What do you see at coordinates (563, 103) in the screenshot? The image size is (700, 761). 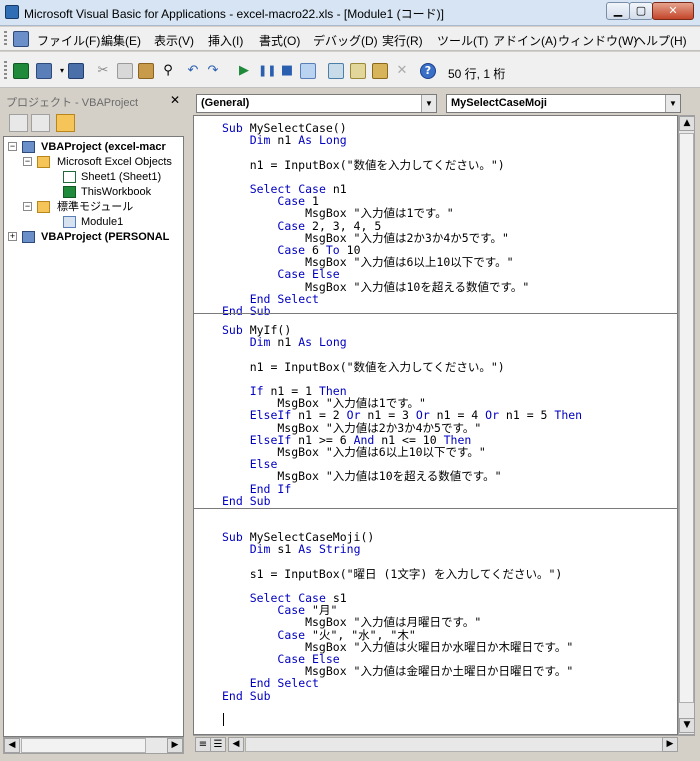 I see `procedure-combo: MySelectCaseMoji ▼` at bounding box center [563, 103].